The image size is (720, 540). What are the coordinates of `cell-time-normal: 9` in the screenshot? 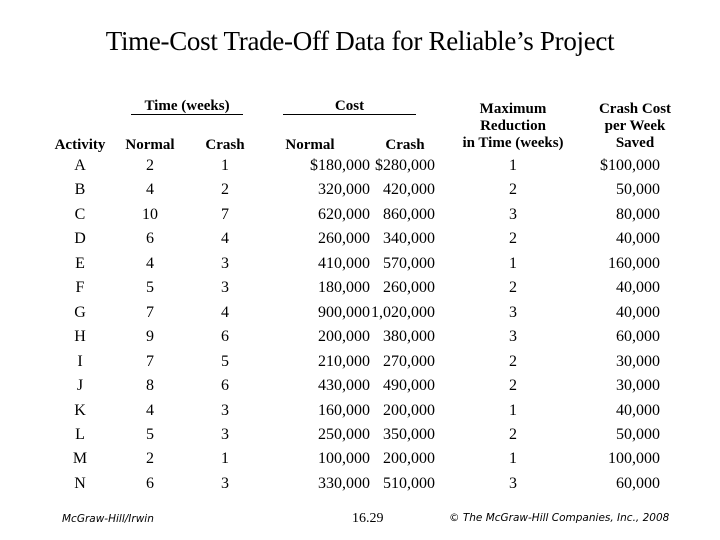 It's located at (150, 337).